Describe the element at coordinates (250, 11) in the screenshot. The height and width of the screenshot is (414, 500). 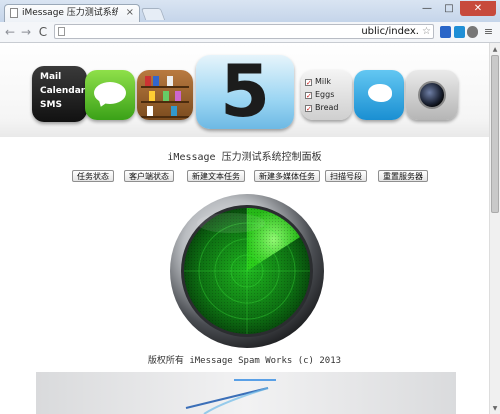
I see `browser-titlebar: iMessage 压力测试系统控制 × — □ ✕` at that location.